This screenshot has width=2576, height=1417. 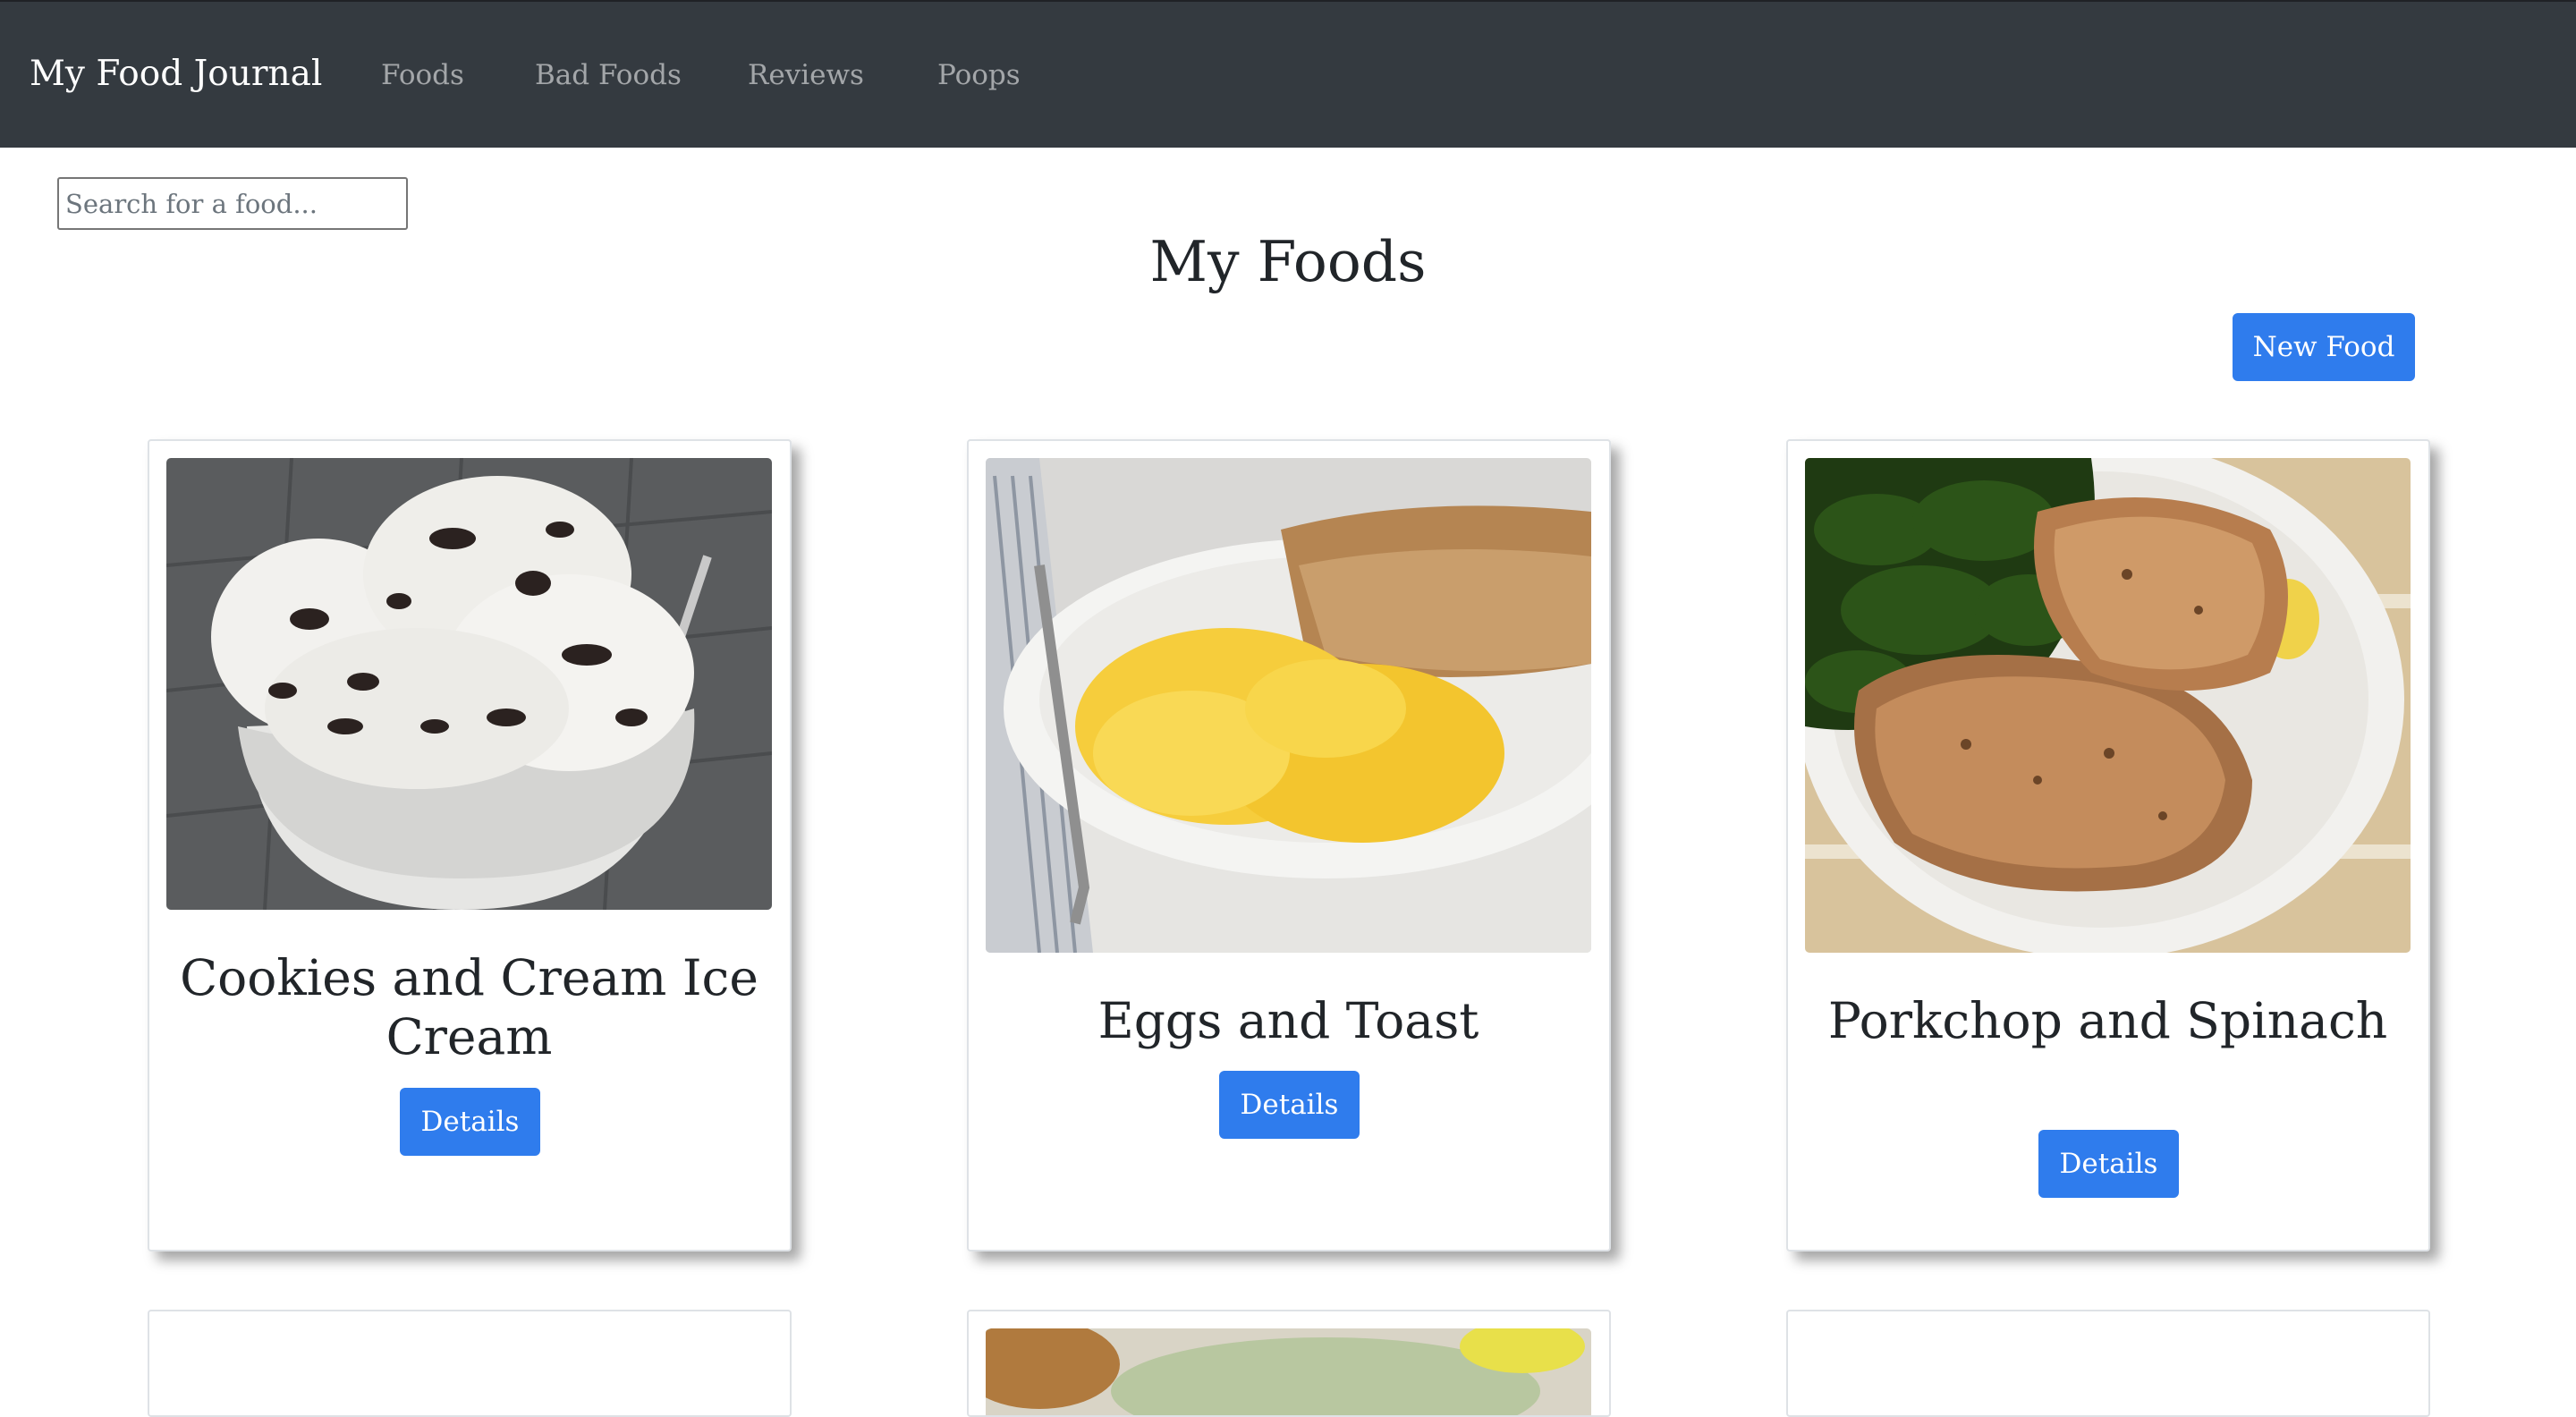 What do you see at coordinates (2108, 705) in the screenshot?
I see `porkchop-and-spinach-photo` at bounding box center [2108, 705].